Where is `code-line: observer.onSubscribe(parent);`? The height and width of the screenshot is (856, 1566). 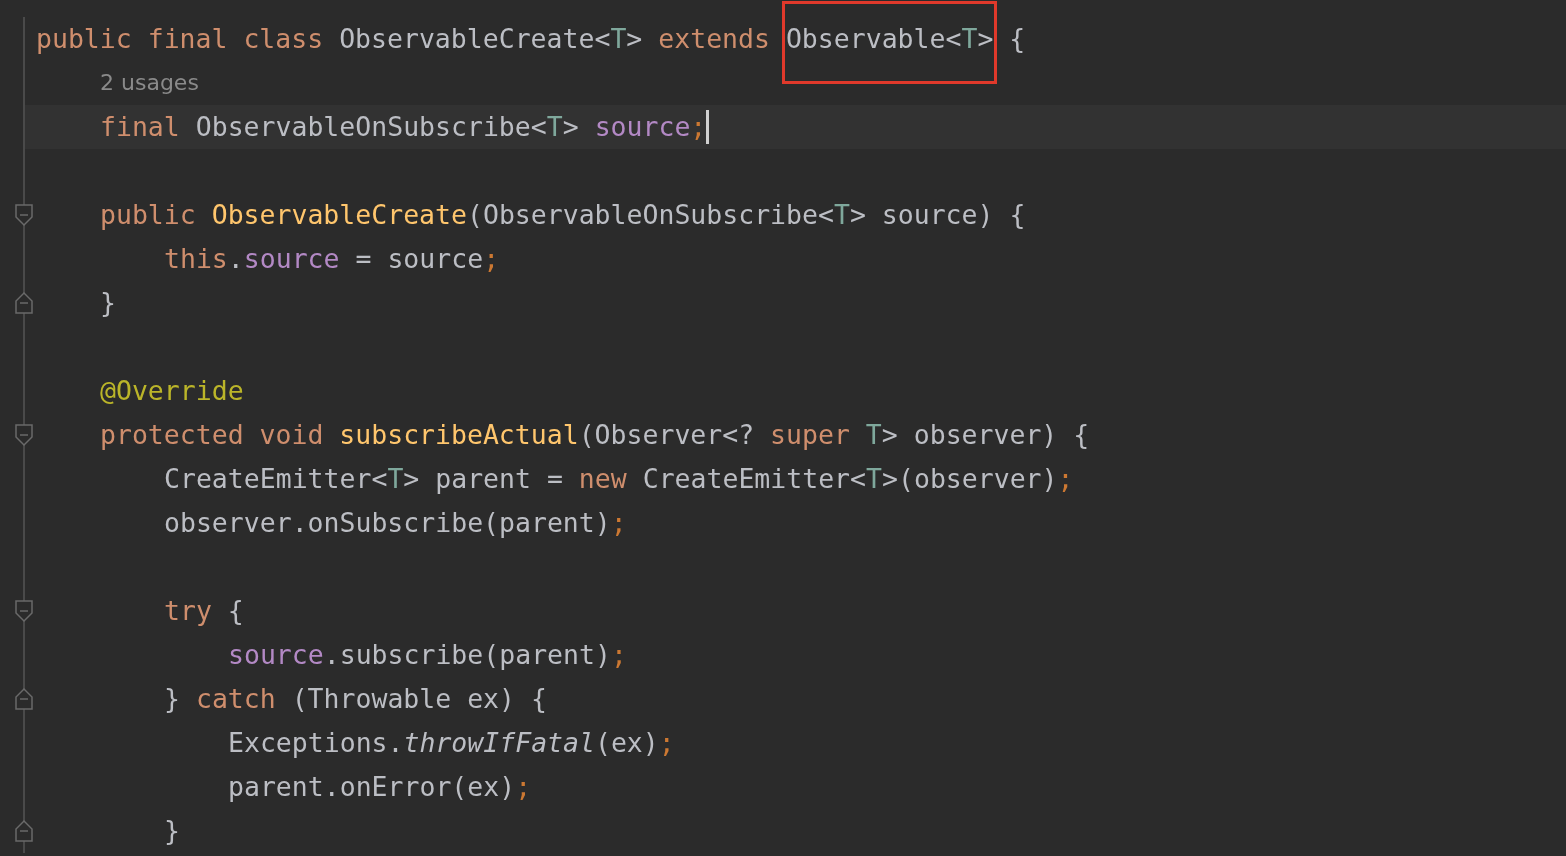
code-line: observer.onSubscribe(parent); is located at coordinates (395, 523).